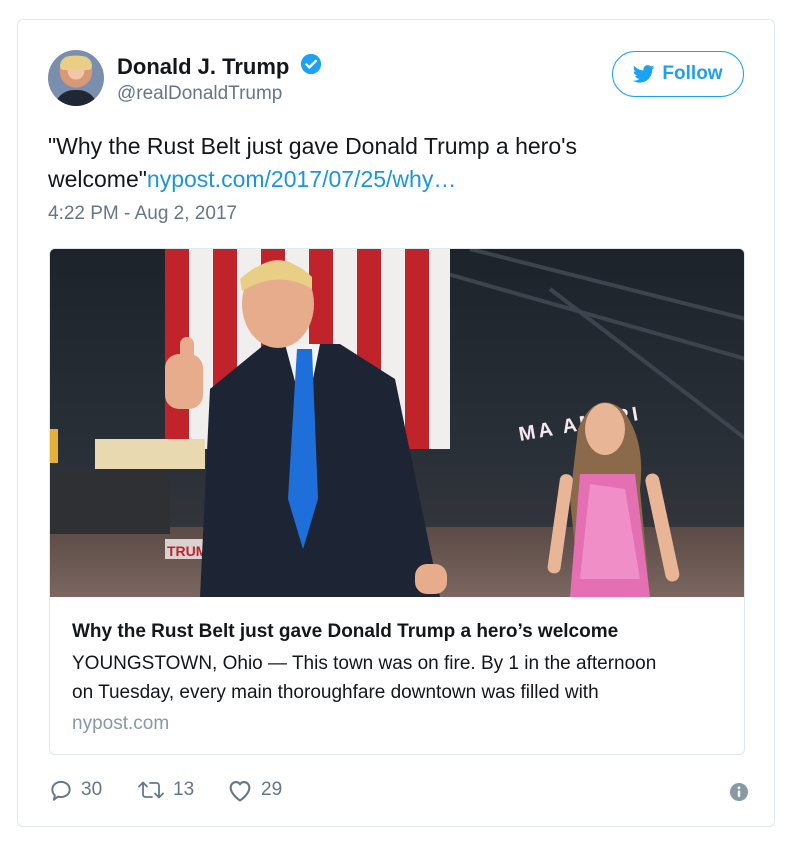 The height and width of the screenshot is (848, 799). What do you see at coordinates (254, 790) in the screenshot?
I see `like-button: 29` at bounding box center [254, 790].